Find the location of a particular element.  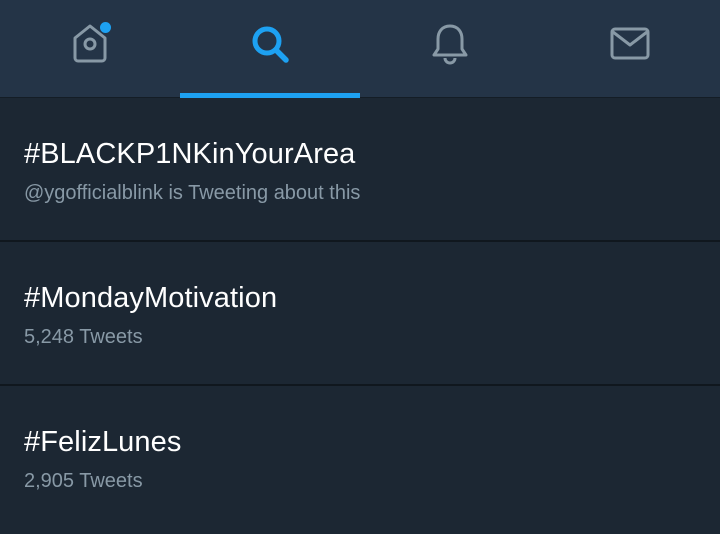

tab-messages is located at coordinates (630, 49).